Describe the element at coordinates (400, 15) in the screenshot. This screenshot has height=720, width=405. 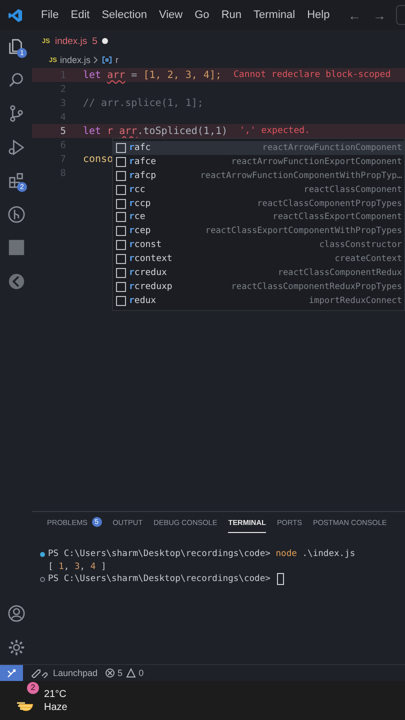
I see `command-center-field` at that location.